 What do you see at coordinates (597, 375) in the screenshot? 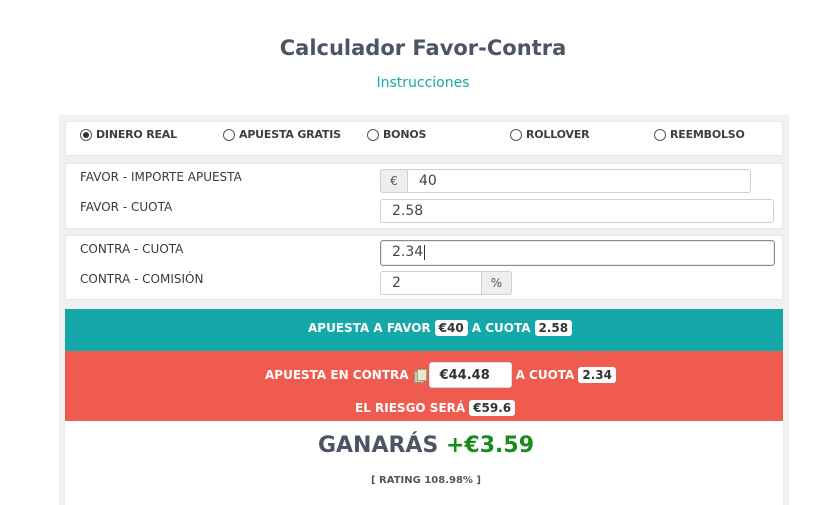
I see `contra-odds-badge: 2.34` at bounding box center [597, 375].